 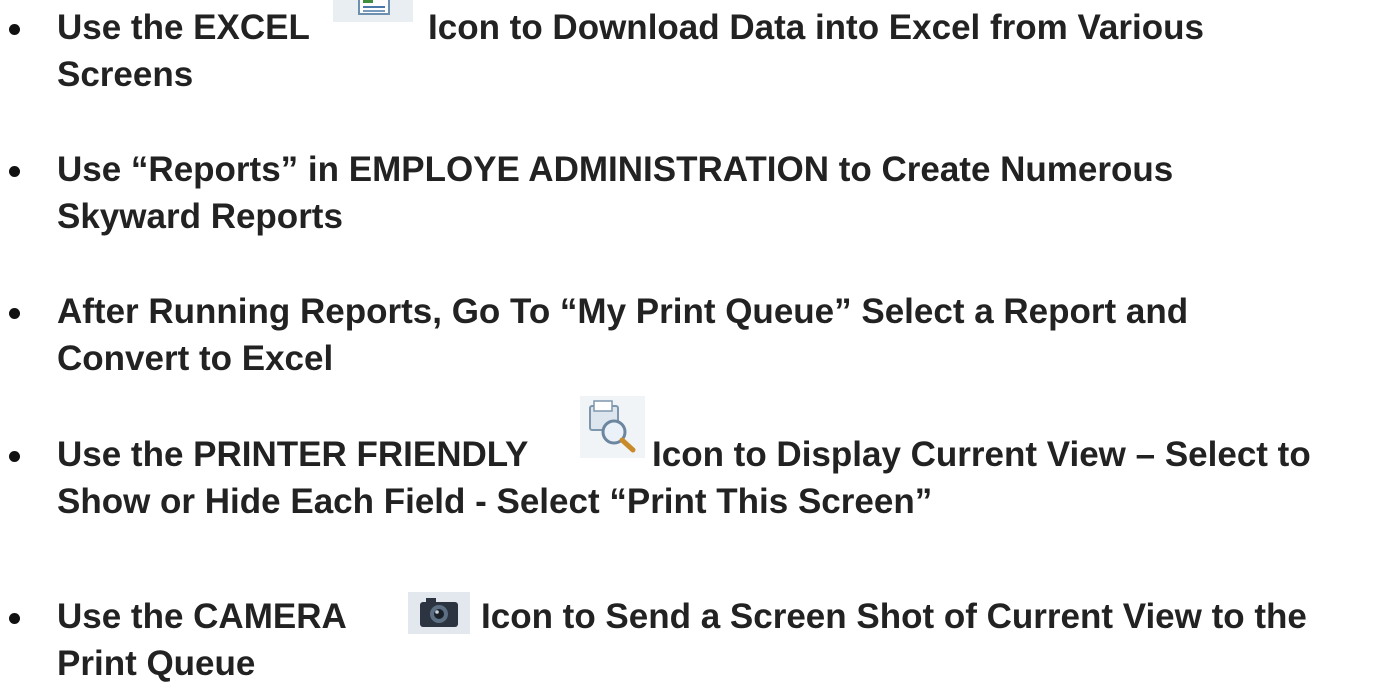 I want to click on excel-icon, so click(x=373, y=11).